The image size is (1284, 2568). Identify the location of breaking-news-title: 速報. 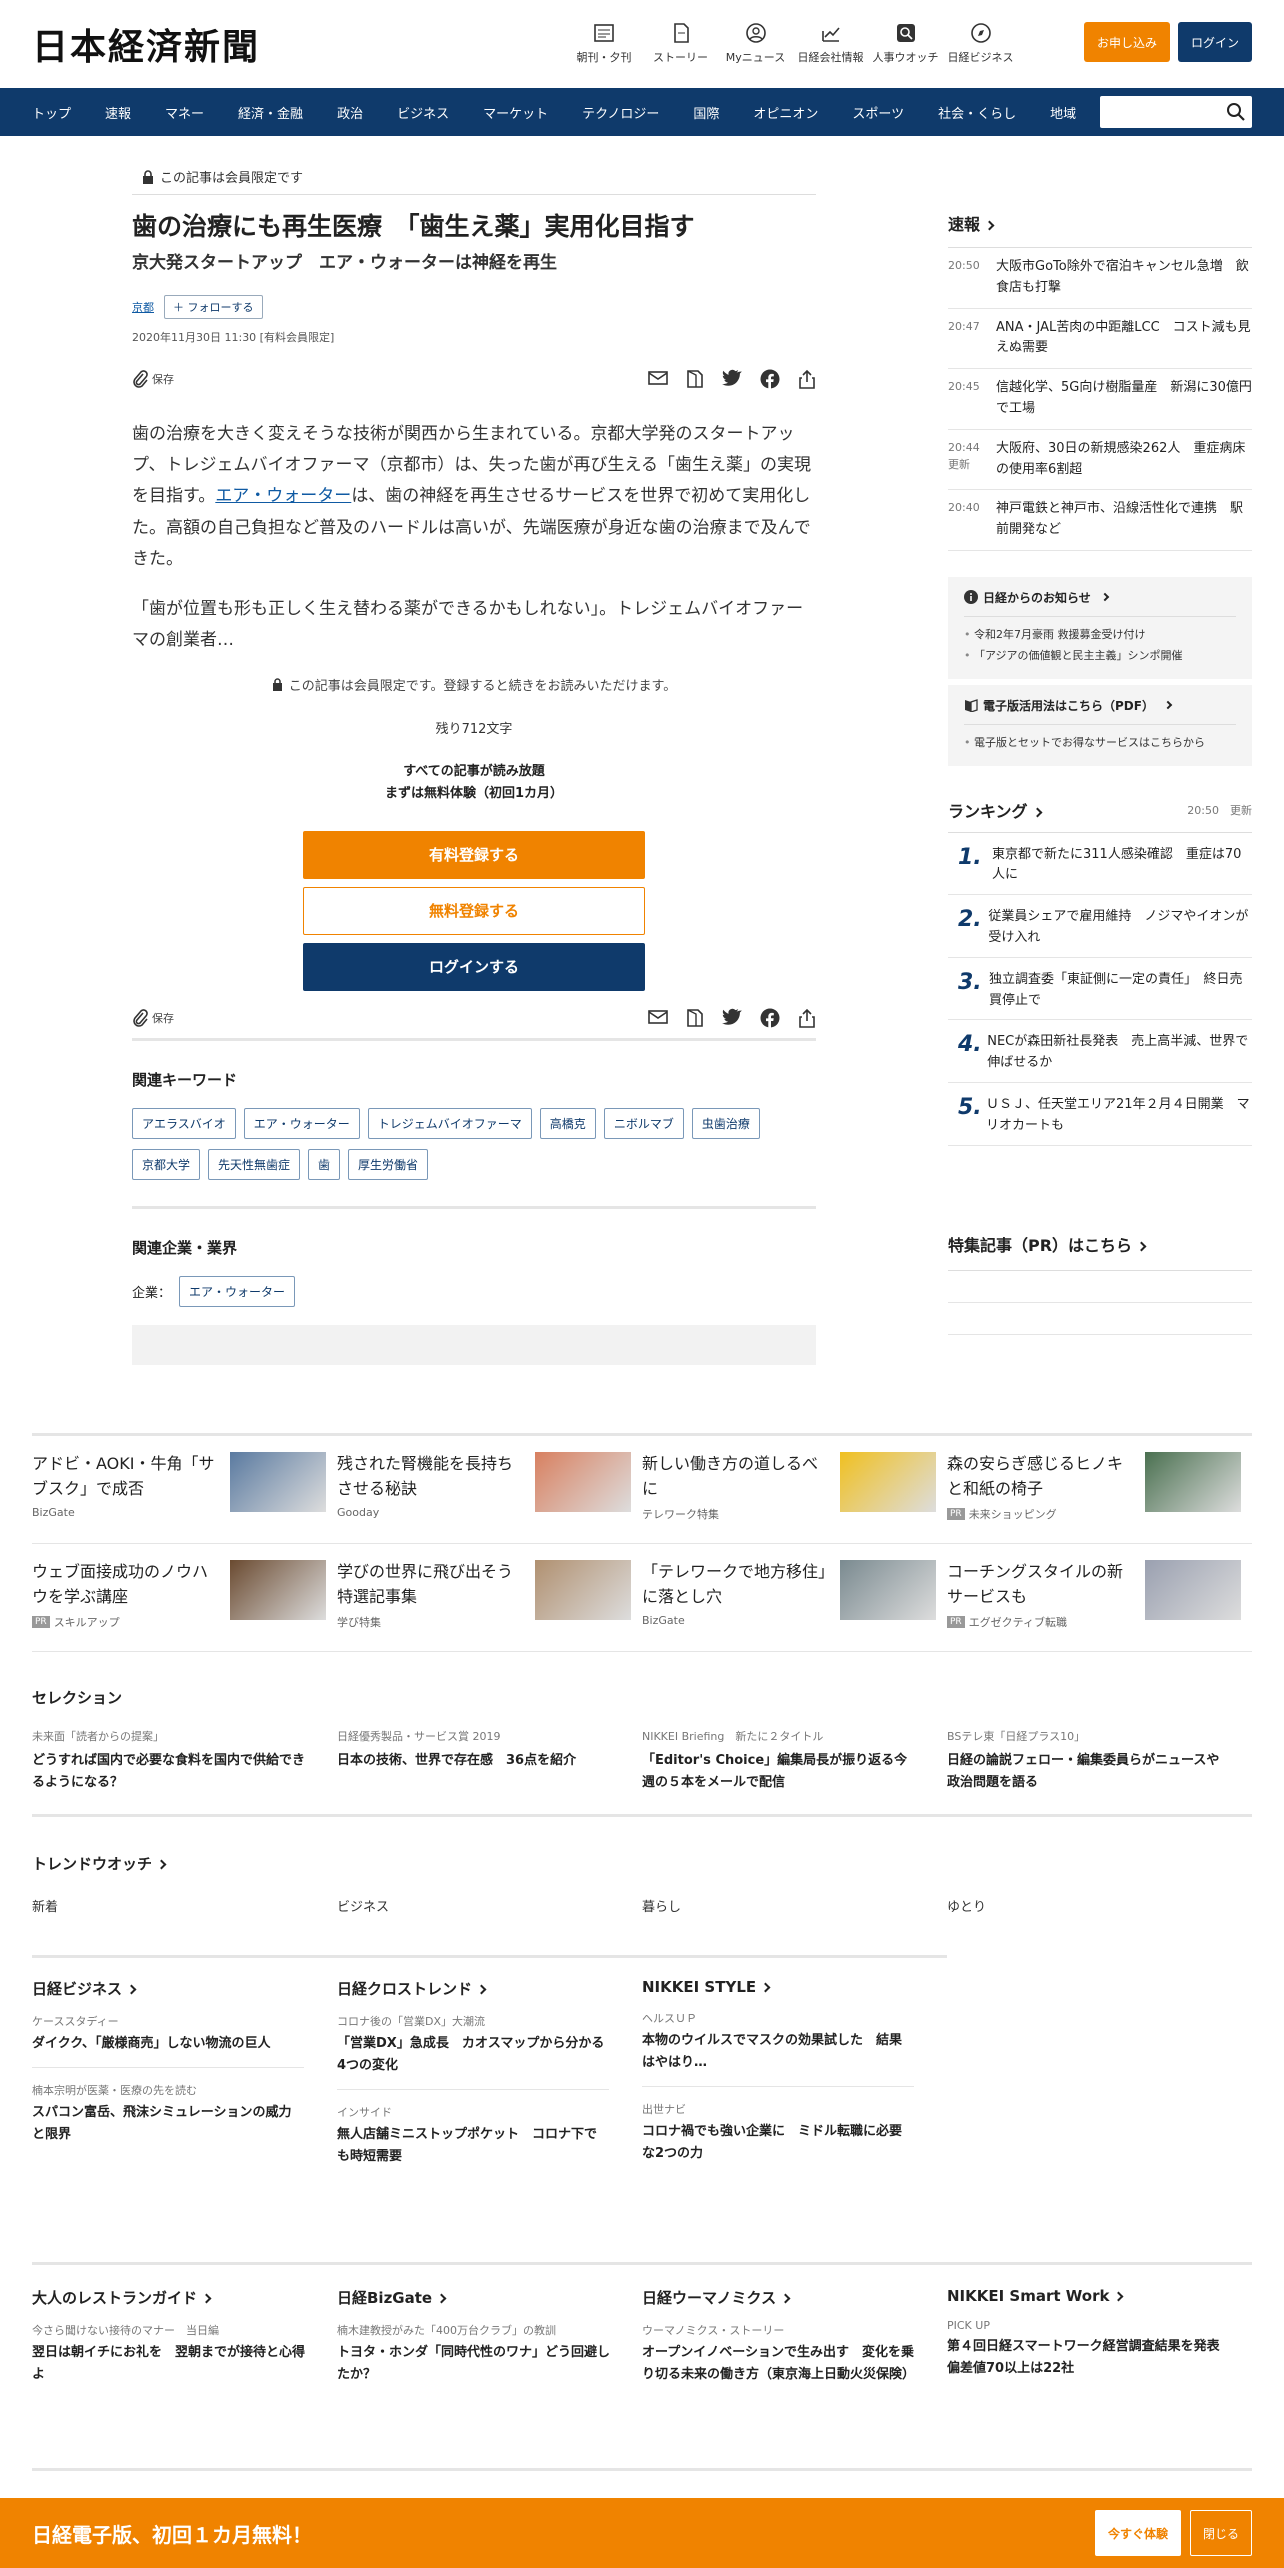
(1100, 229).